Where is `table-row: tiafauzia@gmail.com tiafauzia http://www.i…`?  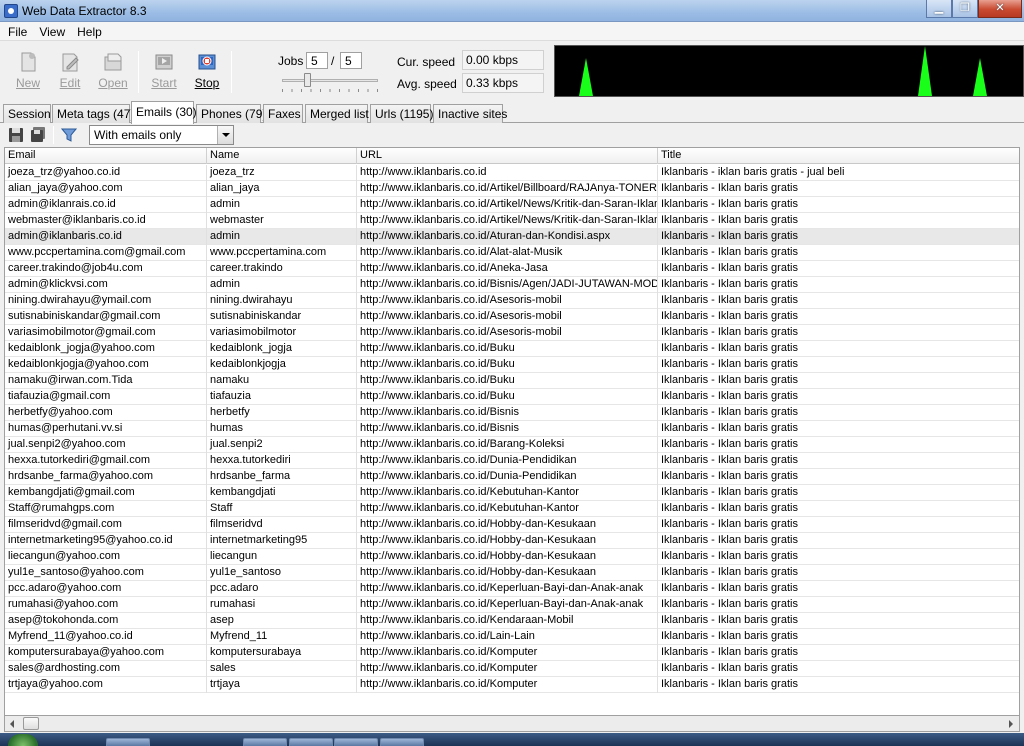 table-row: tiafauzia@gmail.com tiafauzia http://www.i… is located at coordinates (512, 397).